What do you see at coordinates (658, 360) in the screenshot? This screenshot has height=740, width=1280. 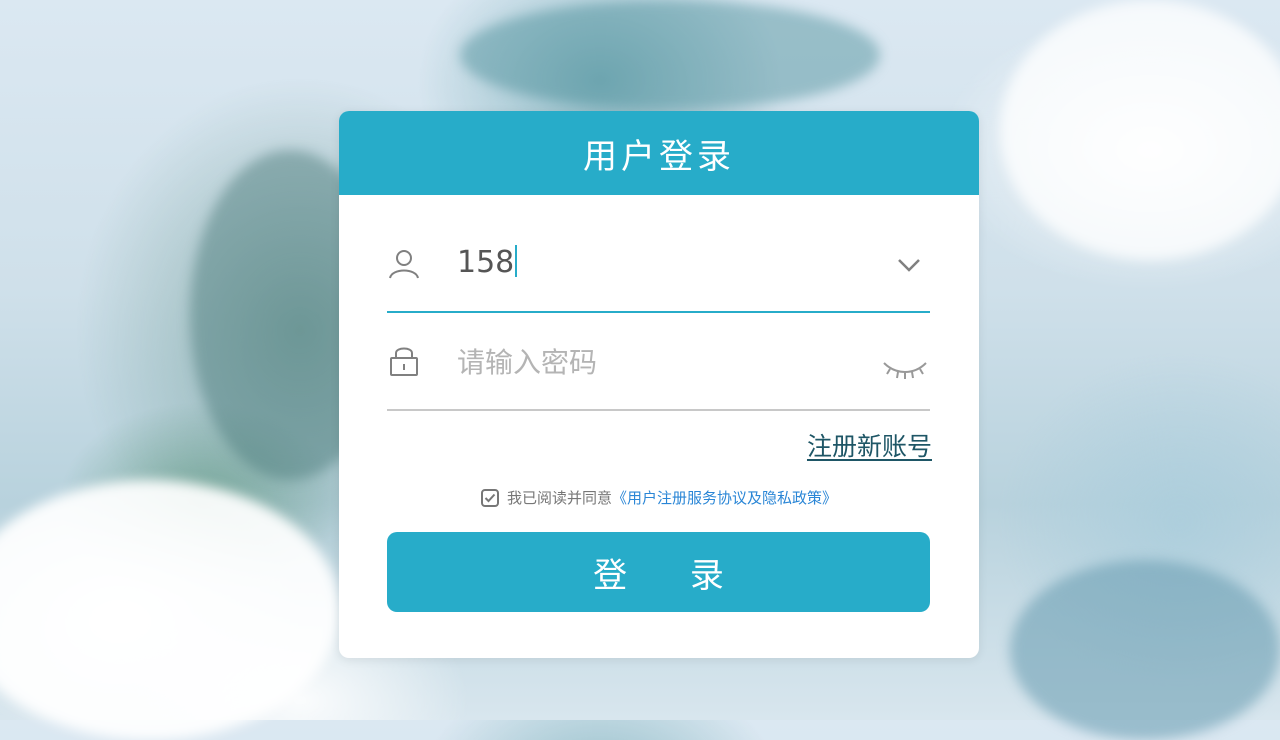 I see `password-field: 请输入密码` at bounding box center [658, 360].